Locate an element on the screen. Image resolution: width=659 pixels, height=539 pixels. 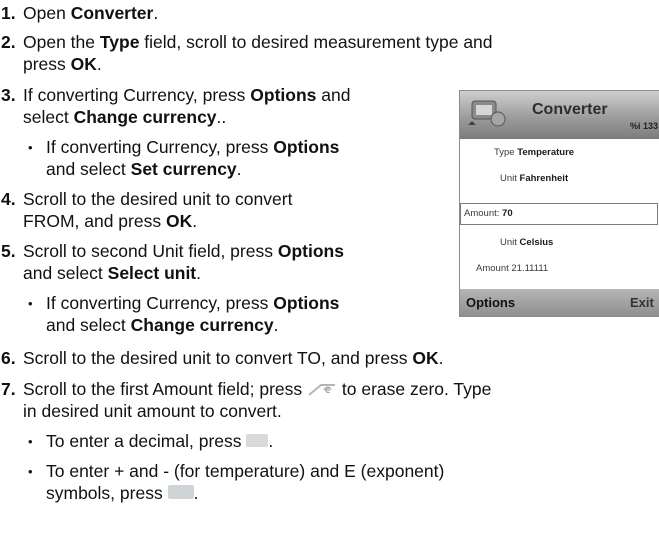
step-4-cont: FROM, and press OK. is located at coordinates (110, 221).